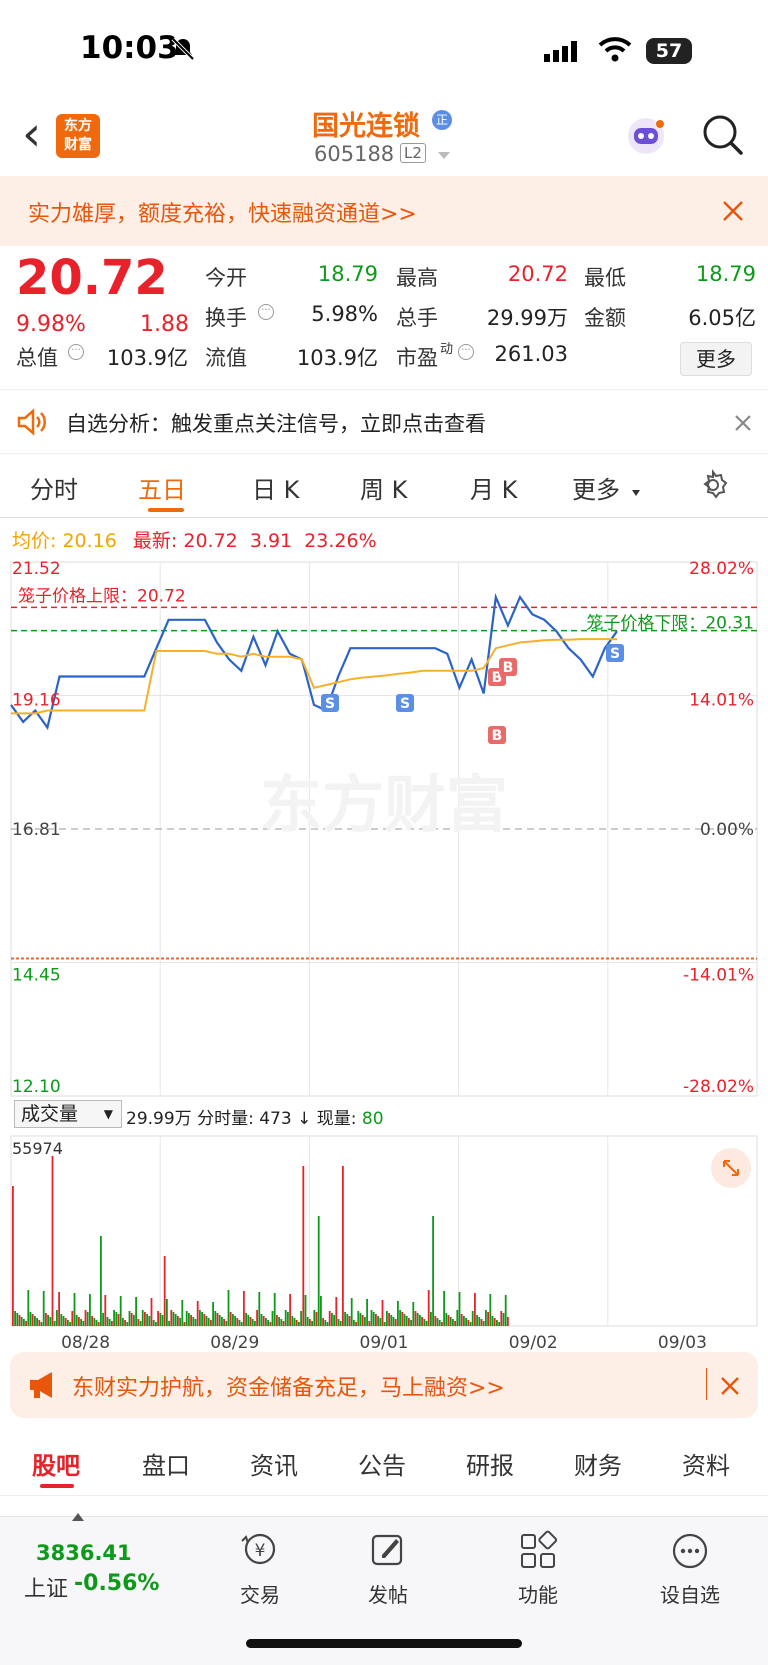 This screenshot has width=768, height=1665. What do you see at coordinates (531, 354) in the screenshot?
I see `pe-value: 261.03` at bounding box center [531, 354].